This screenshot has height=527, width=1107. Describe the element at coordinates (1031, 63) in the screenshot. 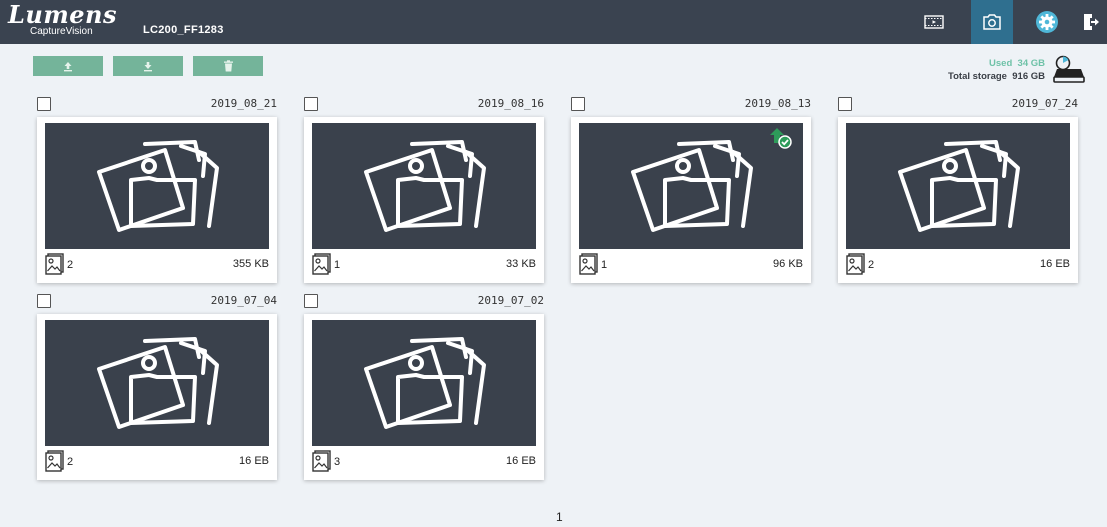

I see `storage-used-value: 34 GB` at that location.